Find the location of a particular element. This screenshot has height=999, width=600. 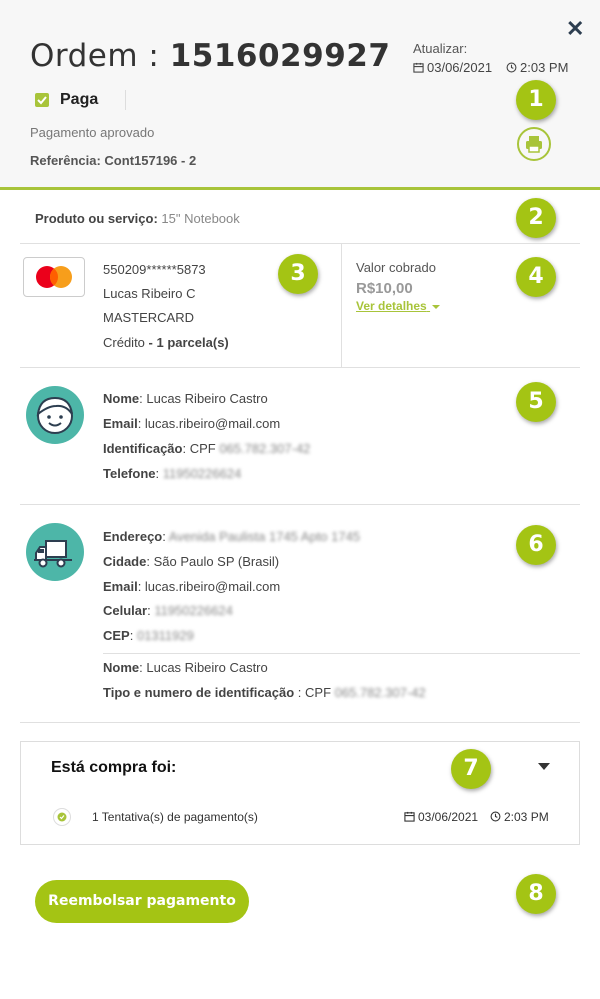

recipient-name-label: Nome is located at coordinates (121, 667).